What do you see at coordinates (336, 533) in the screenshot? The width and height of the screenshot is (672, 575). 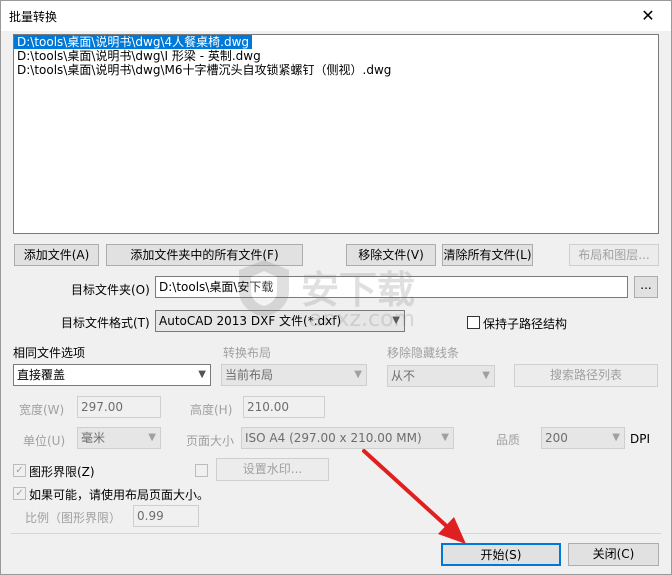 I see `divider` at bounding box center [336, 533].